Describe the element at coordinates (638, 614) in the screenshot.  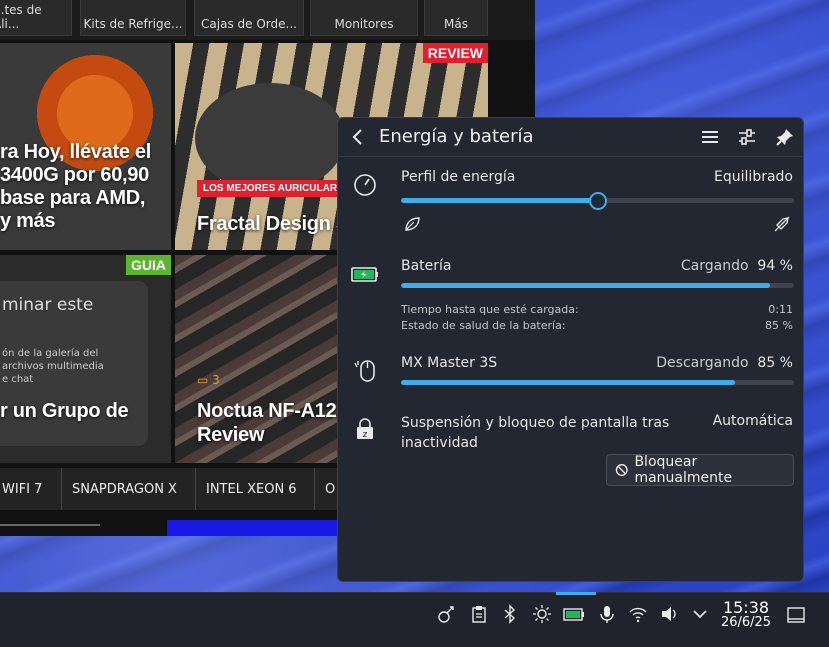
I see `wifi-icon` at that location.